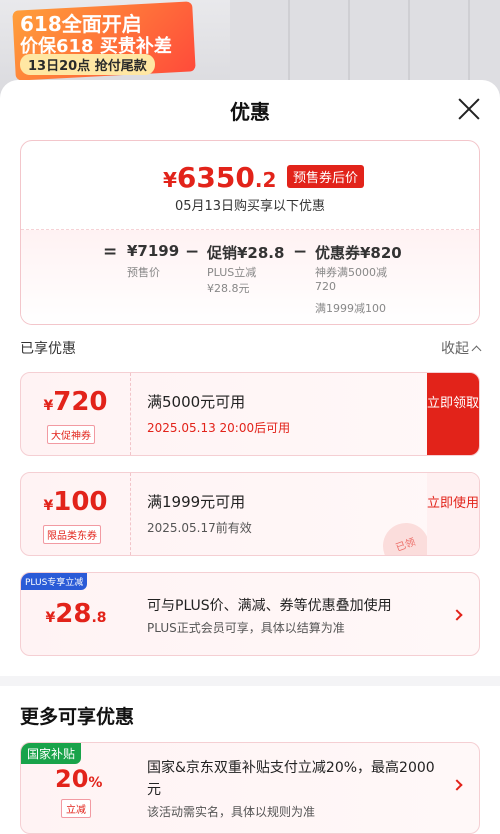  What do you see at coordinates (251, 350) in the screenshot?
I see `enjoyed-section-row: 已享优惠 收起` at bounding box center [251, 350].